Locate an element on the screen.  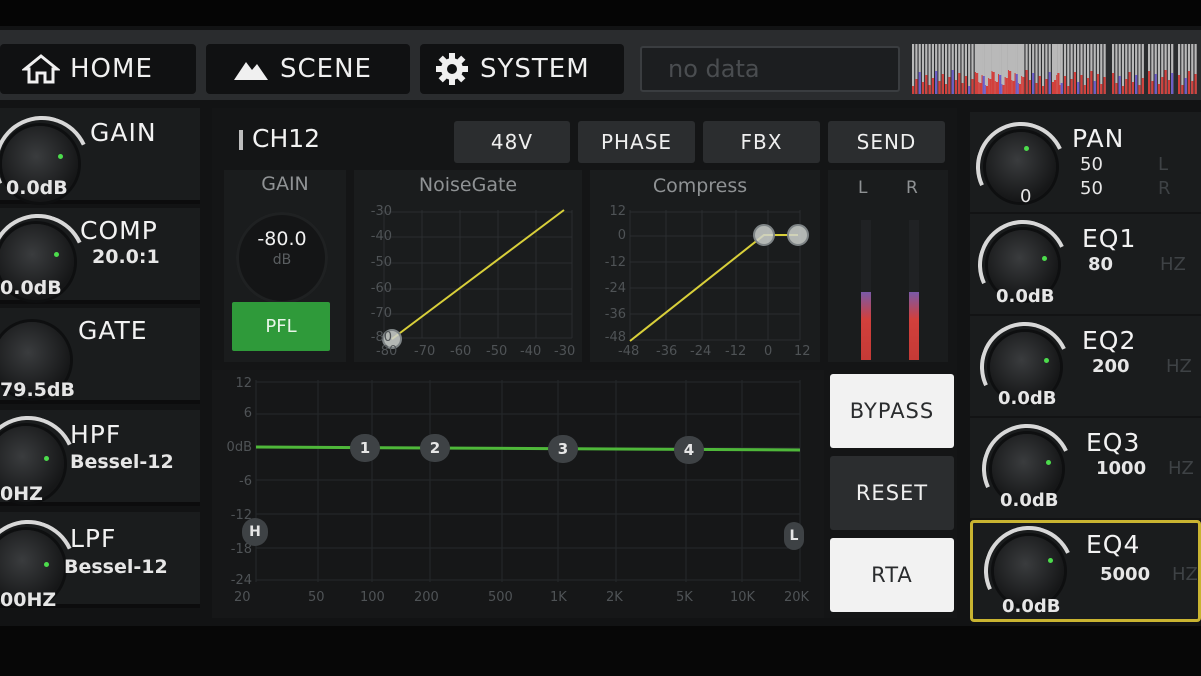
pan-knob-indicator is located at coordinates (1026, 148).